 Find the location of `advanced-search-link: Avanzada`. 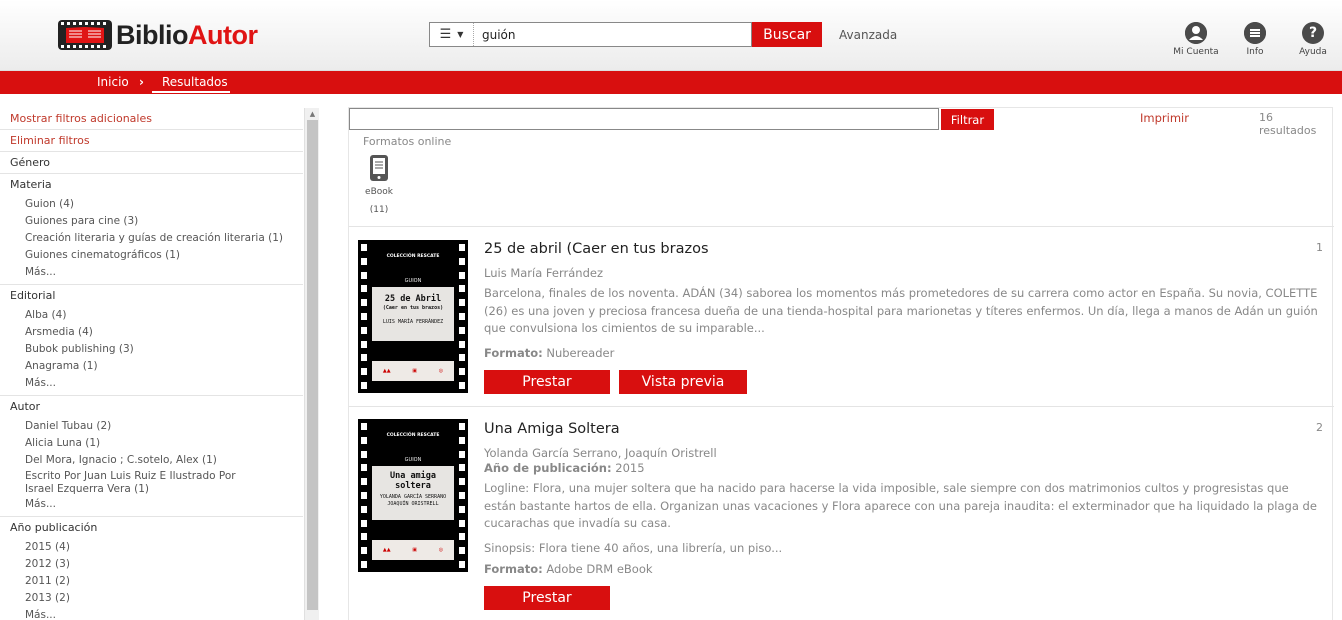

advanced-search-link: Avanzada is located at coordinates (868, 35).